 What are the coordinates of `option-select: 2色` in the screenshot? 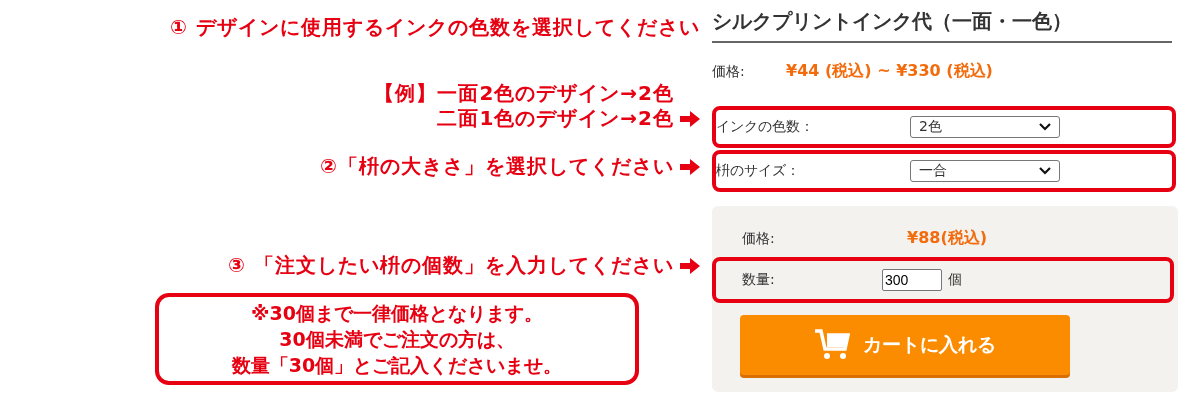 It's located at (985, 127).